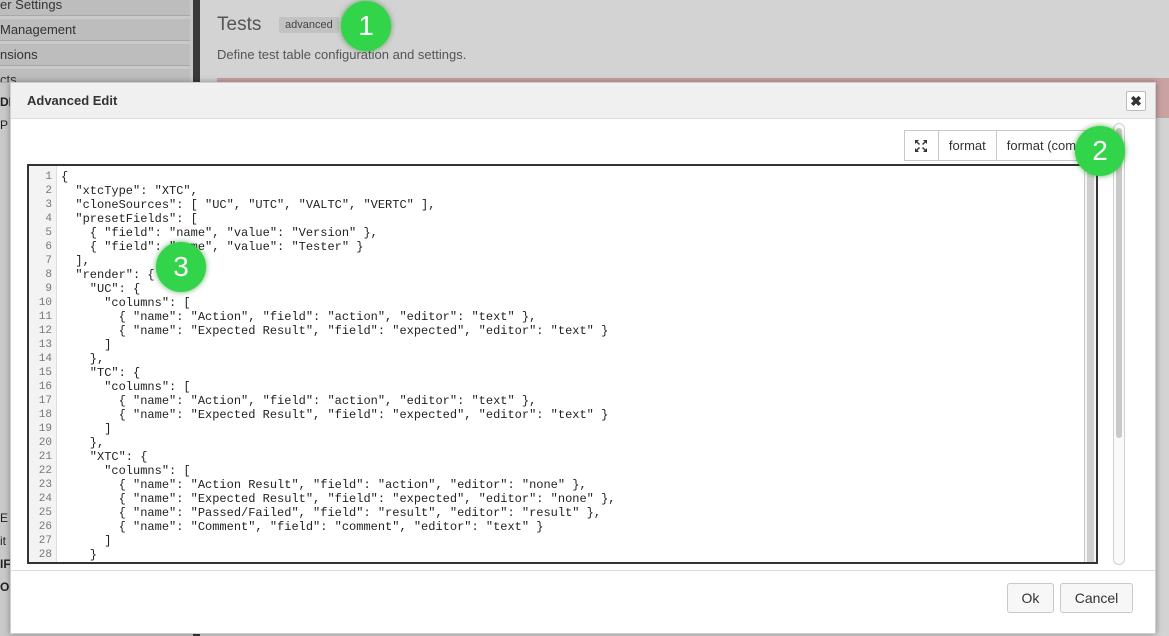 The image size is (1169, 636). I want to click on dialog-header: Advanced Edit ✖, so click(583, 101).